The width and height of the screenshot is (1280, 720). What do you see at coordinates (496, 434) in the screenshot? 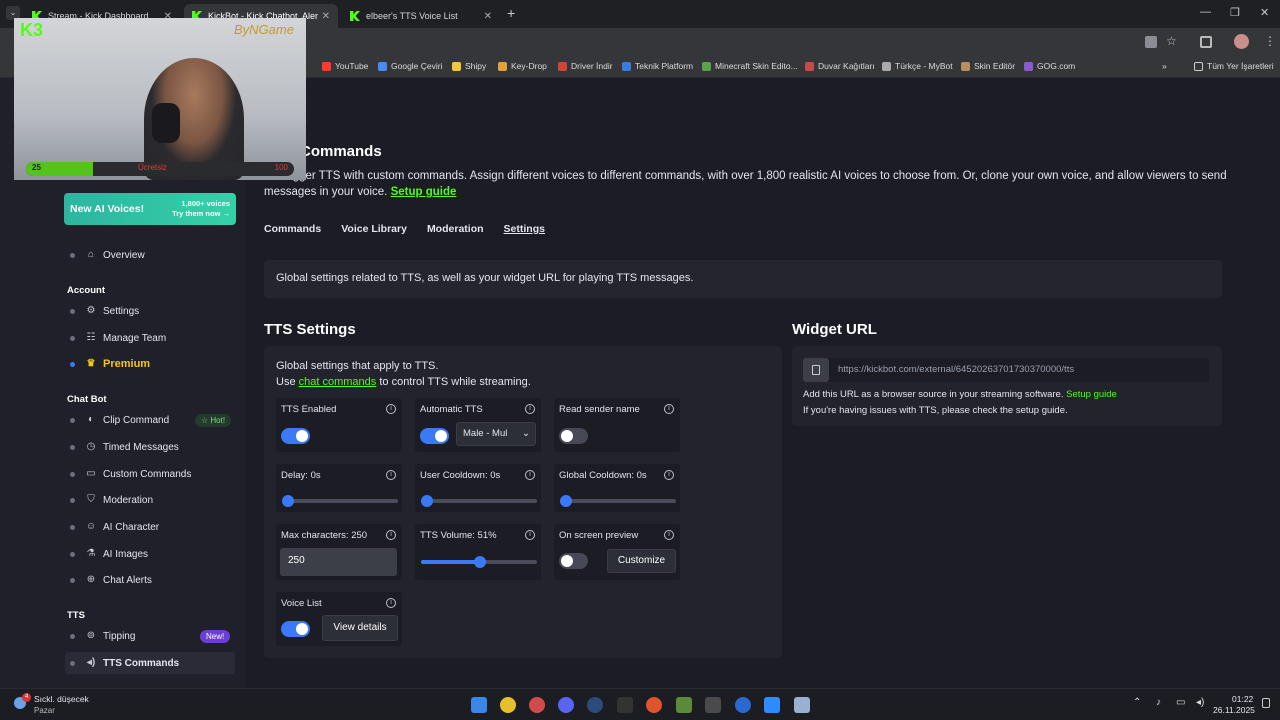
I see `automatic-voice-select: Male - Mul ⌄` at bounding box center [496, 434].